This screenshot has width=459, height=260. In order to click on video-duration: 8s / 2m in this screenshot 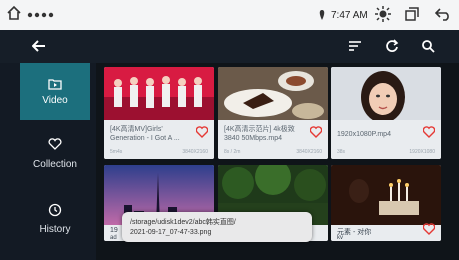, I will do `click(232, 152)`.